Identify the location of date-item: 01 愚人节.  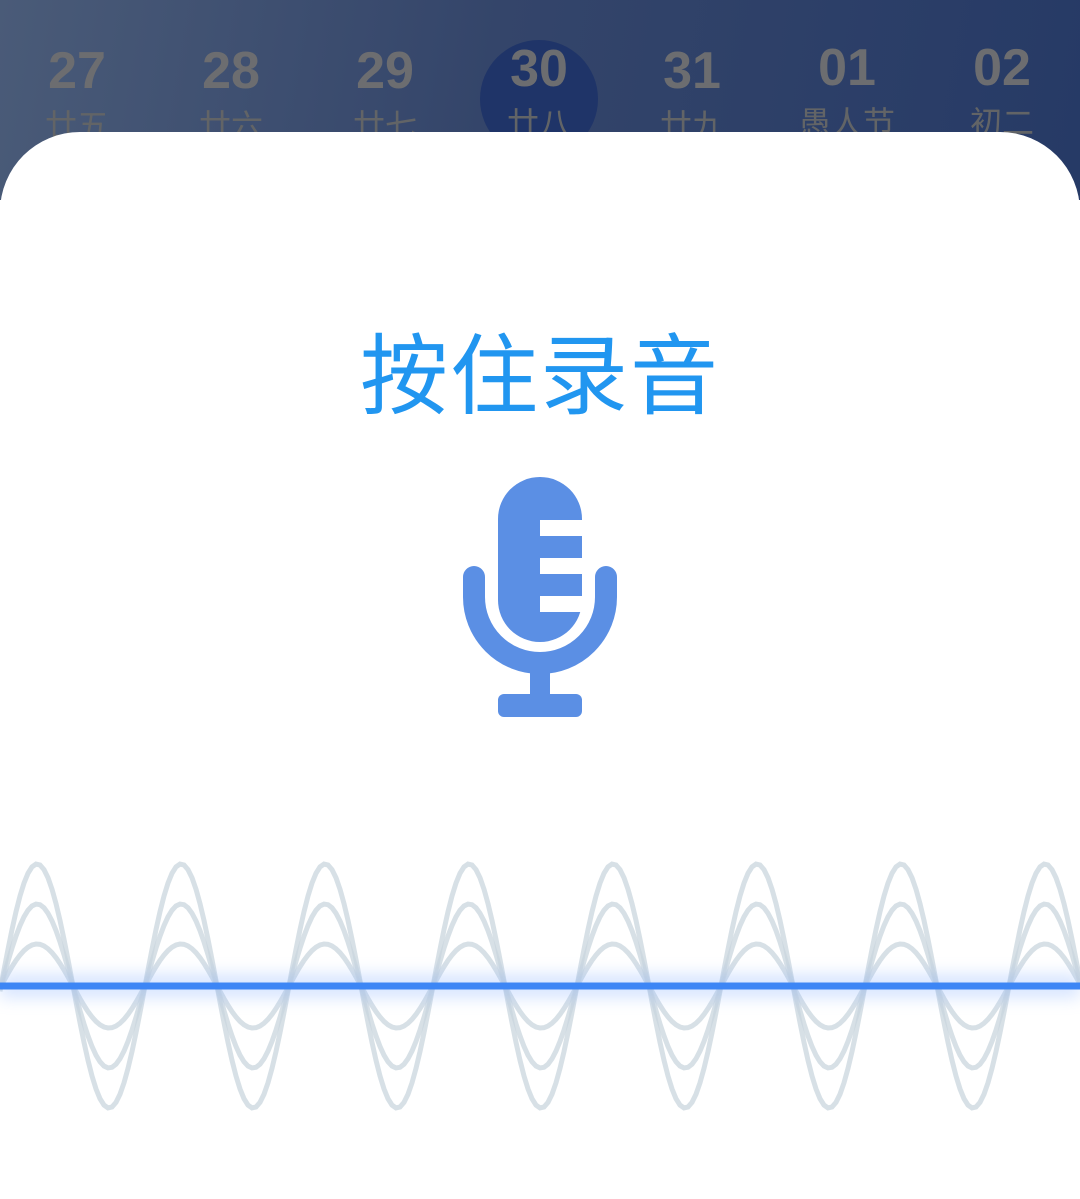
(847, 88).